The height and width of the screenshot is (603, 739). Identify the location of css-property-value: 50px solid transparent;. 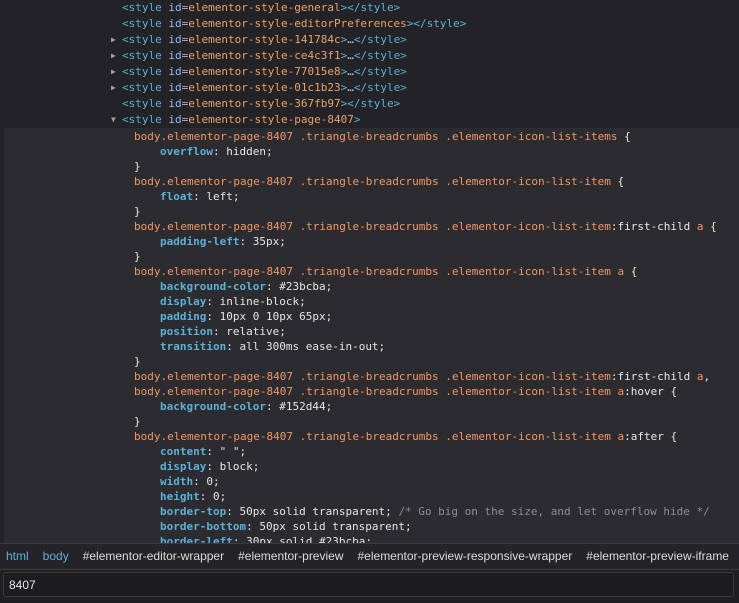
(315, 511).